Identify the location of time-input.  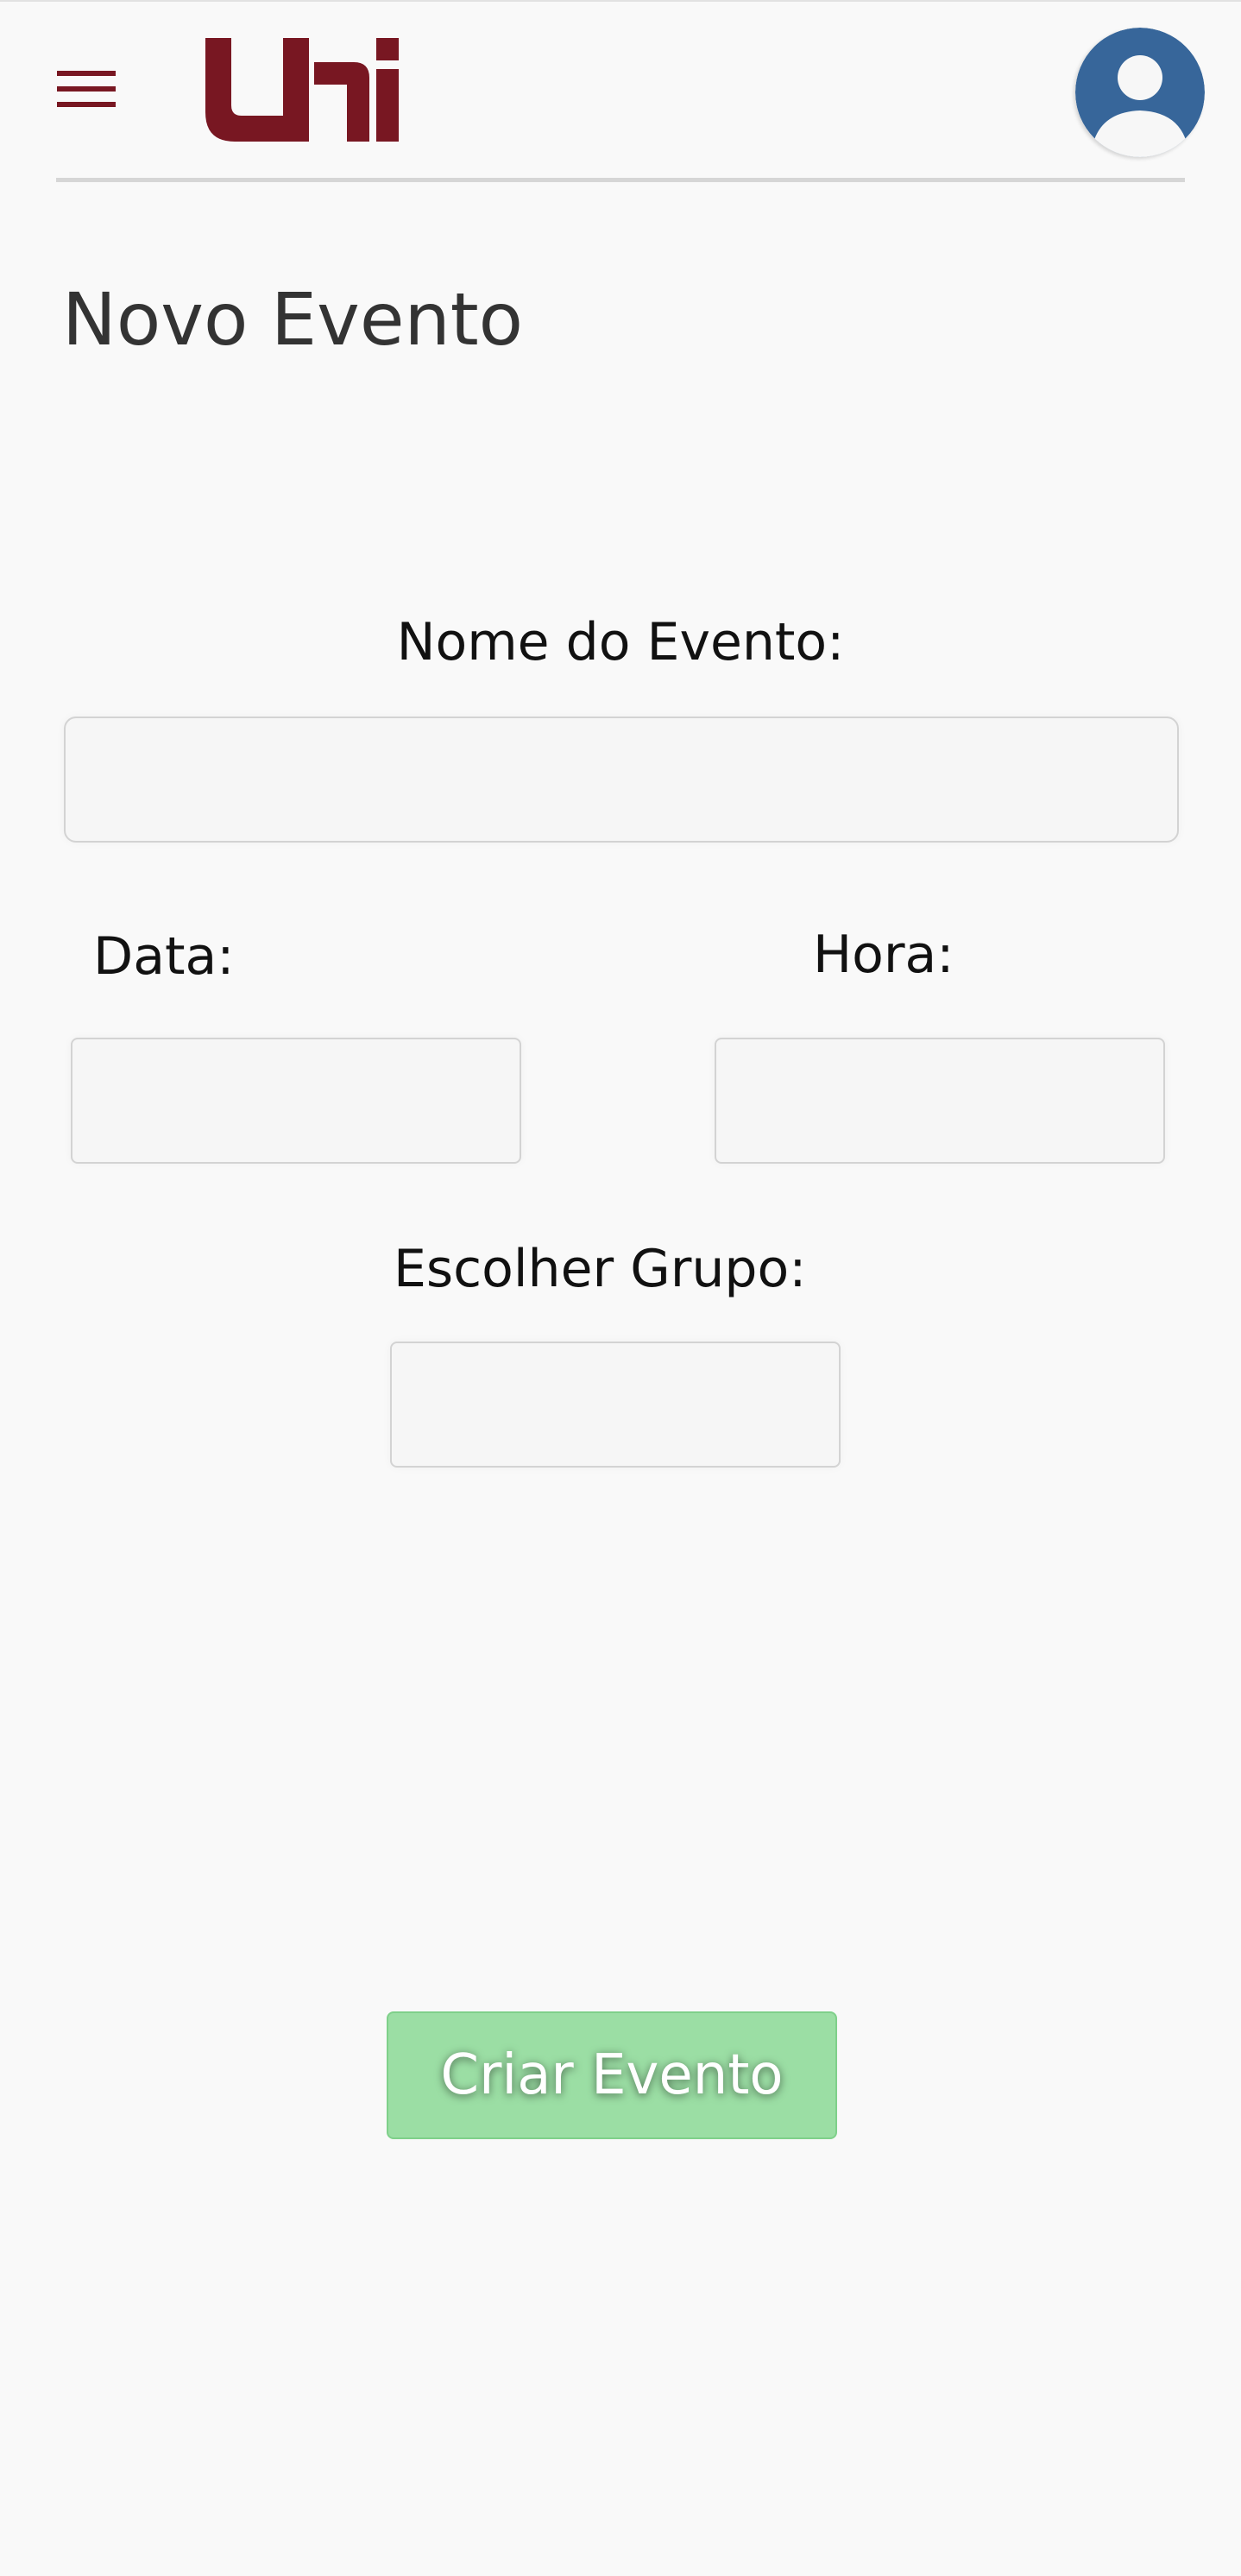
(940, 1101).